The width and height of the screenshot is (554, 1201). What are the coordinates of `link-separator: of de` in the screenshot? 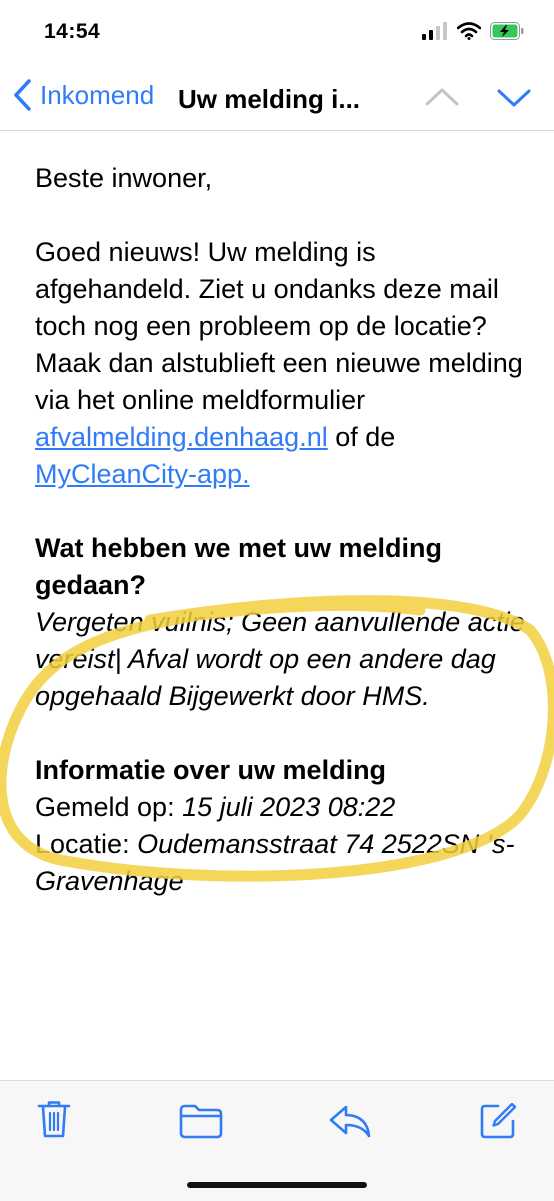 It's located at (361, 437).